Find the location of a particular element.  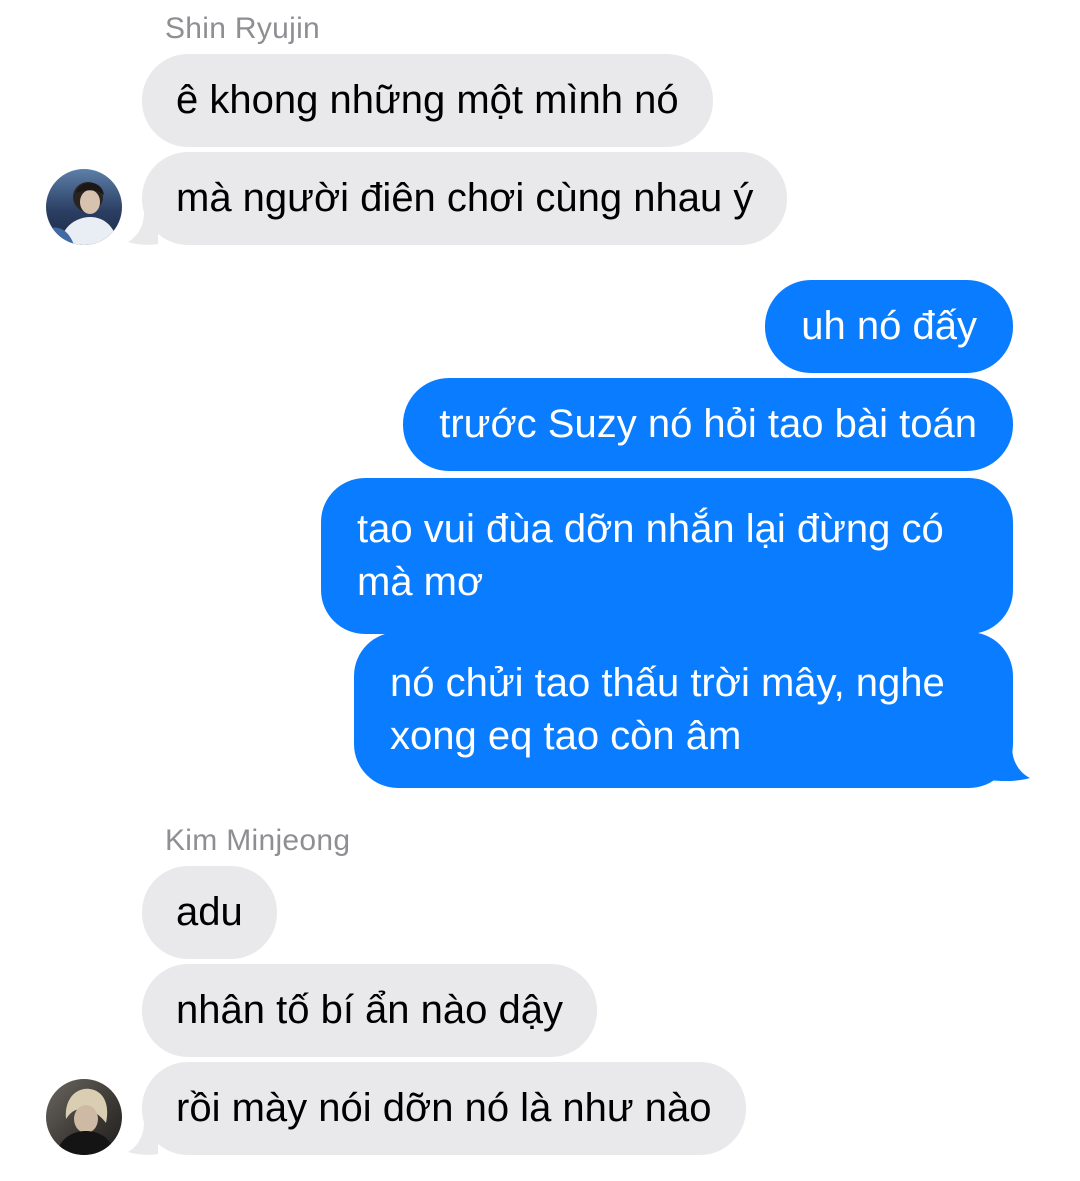

incoming-message-bubble: adu is located at coordinates (209, 912).